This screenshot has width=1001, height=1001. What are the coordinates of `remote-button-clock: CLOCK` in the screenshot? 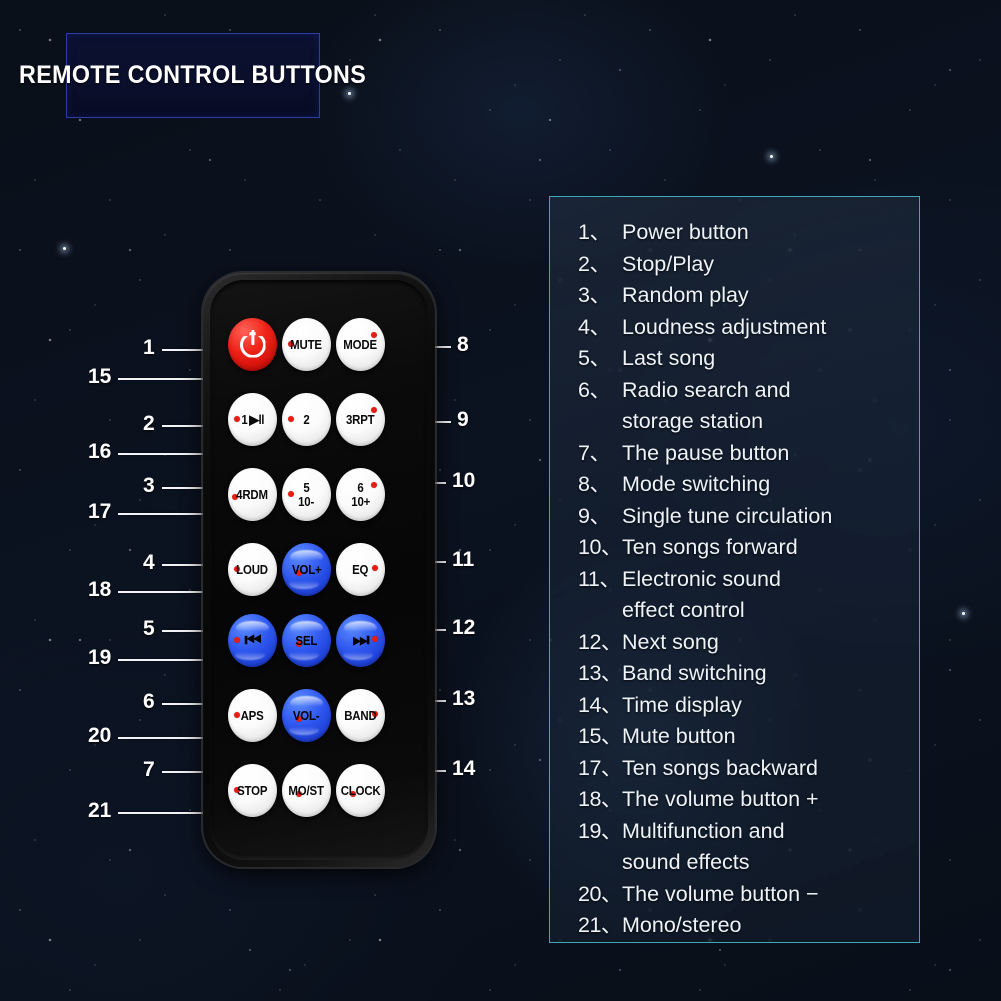 It's located at (360, 790).